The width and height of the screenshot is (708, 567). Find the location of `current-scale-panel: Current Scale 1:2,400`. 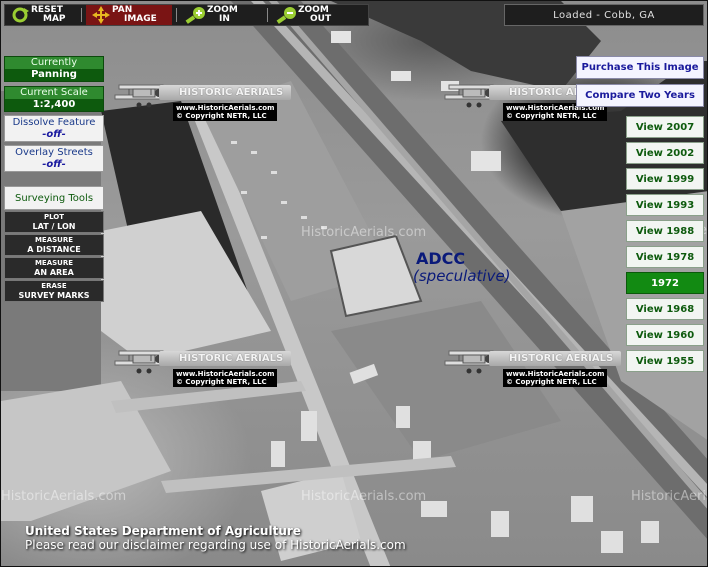

current-scale-panel: Current Scale 1:2,400 is located at coordinates (54, 99).